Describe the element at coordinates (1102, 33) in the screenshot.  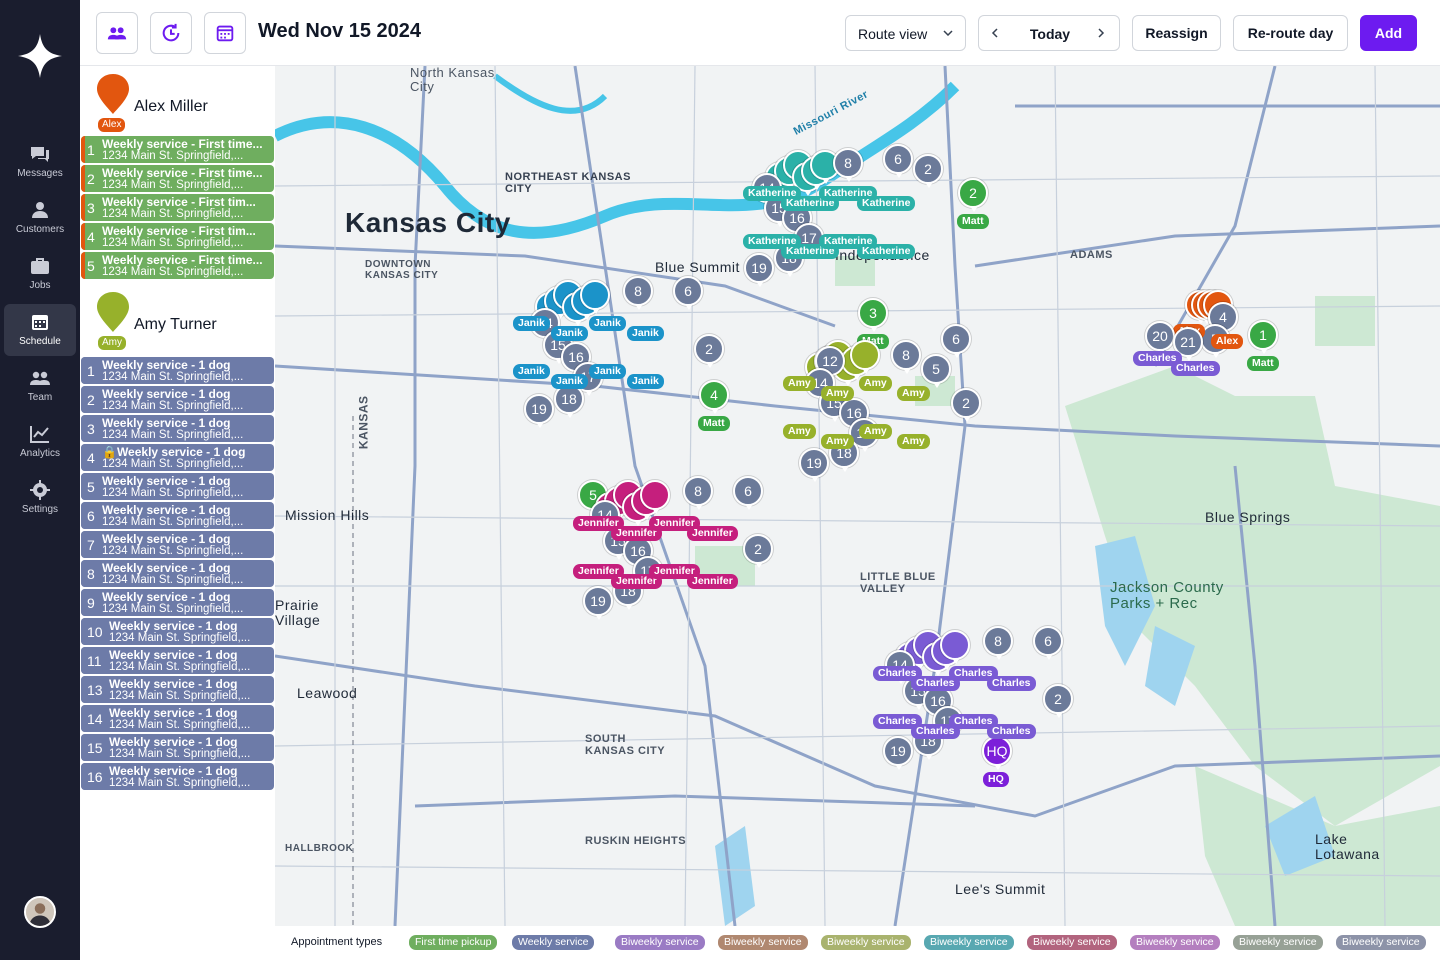
I see `next-day-button` at that location.